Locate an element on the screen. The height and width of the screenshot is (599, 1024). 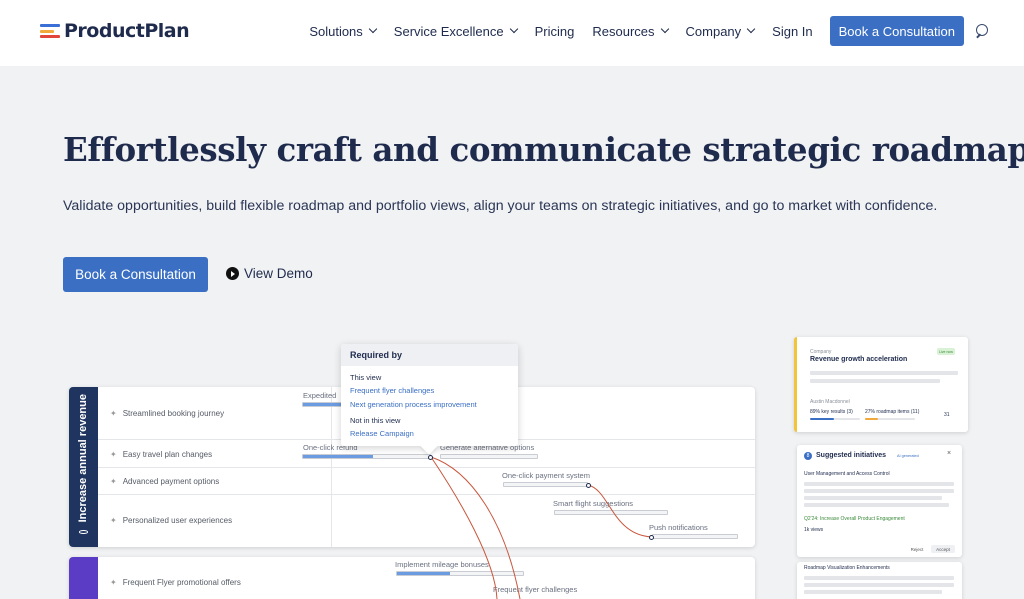
row-label: ✦ Streamlined booking journey is located at coordinates (167, 413).